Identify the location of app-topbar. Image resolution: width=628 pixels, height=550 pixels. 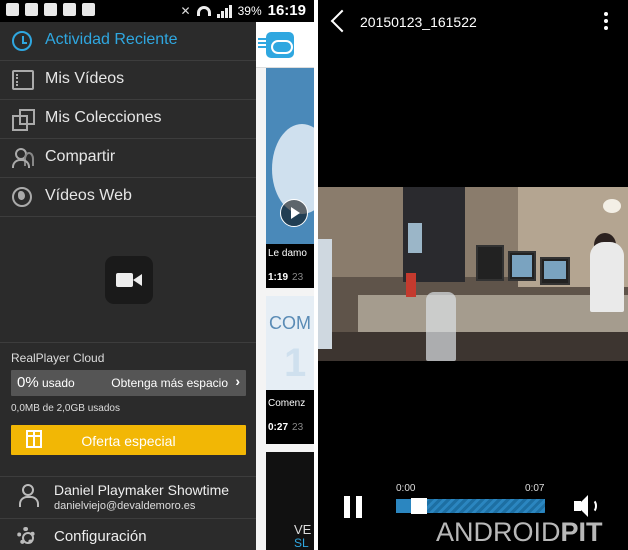
(285, 45).